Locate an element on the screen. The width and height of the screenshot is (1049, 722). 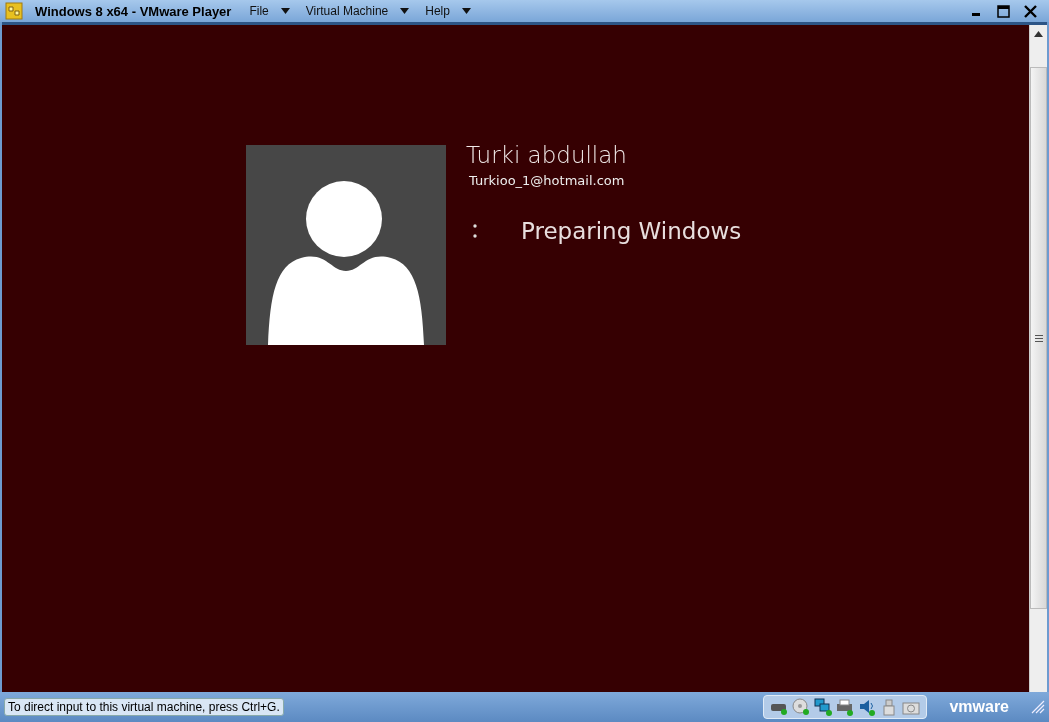
maximize-icon is located at coordinates (1003, 11).